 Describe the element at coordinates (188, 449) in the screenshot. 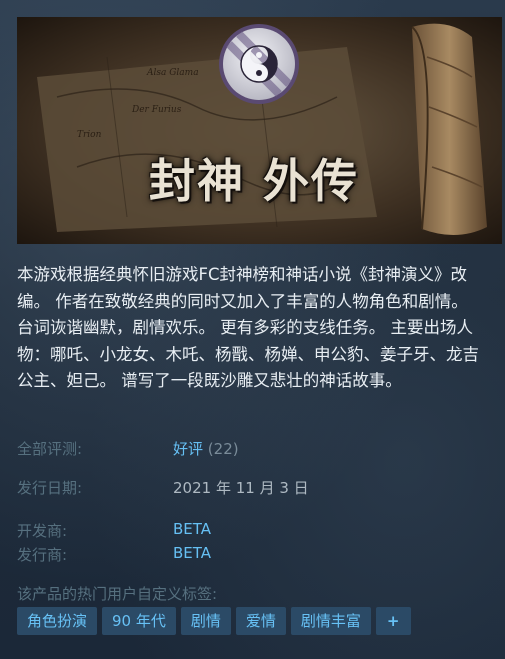

I see `review-summary-link: 好评` at that location.